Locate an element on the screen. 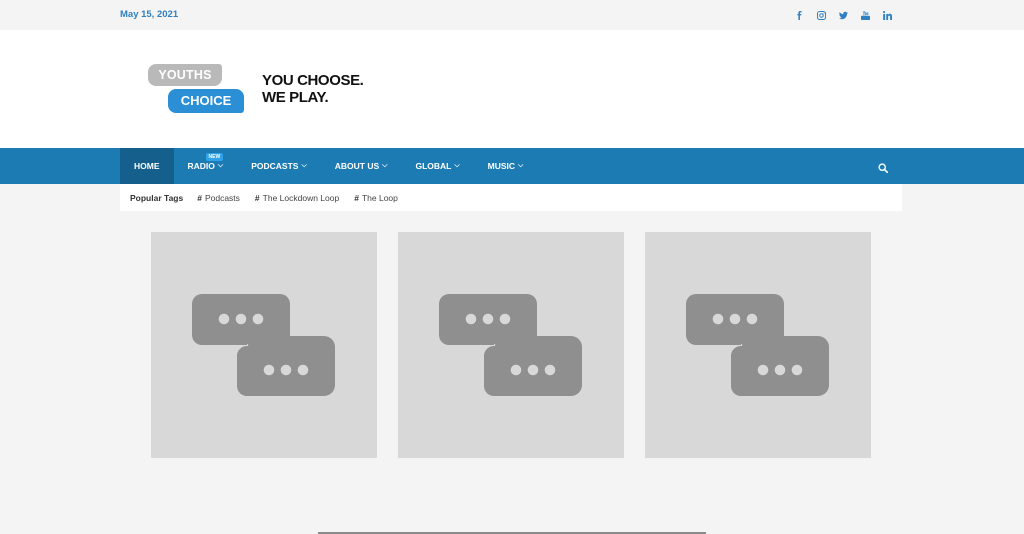  twitter-icon is located at coordinates (843, 15).